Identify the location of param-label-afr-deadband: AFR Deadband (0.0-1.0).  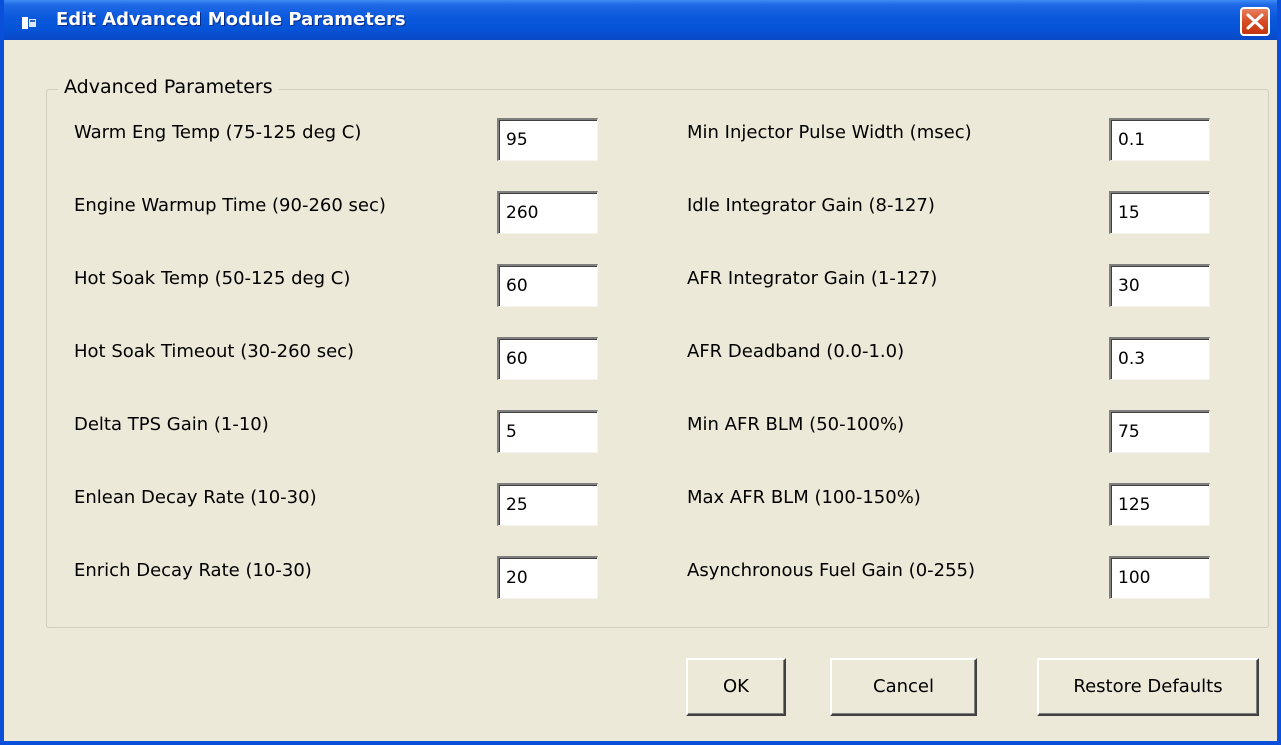
(796, 351).